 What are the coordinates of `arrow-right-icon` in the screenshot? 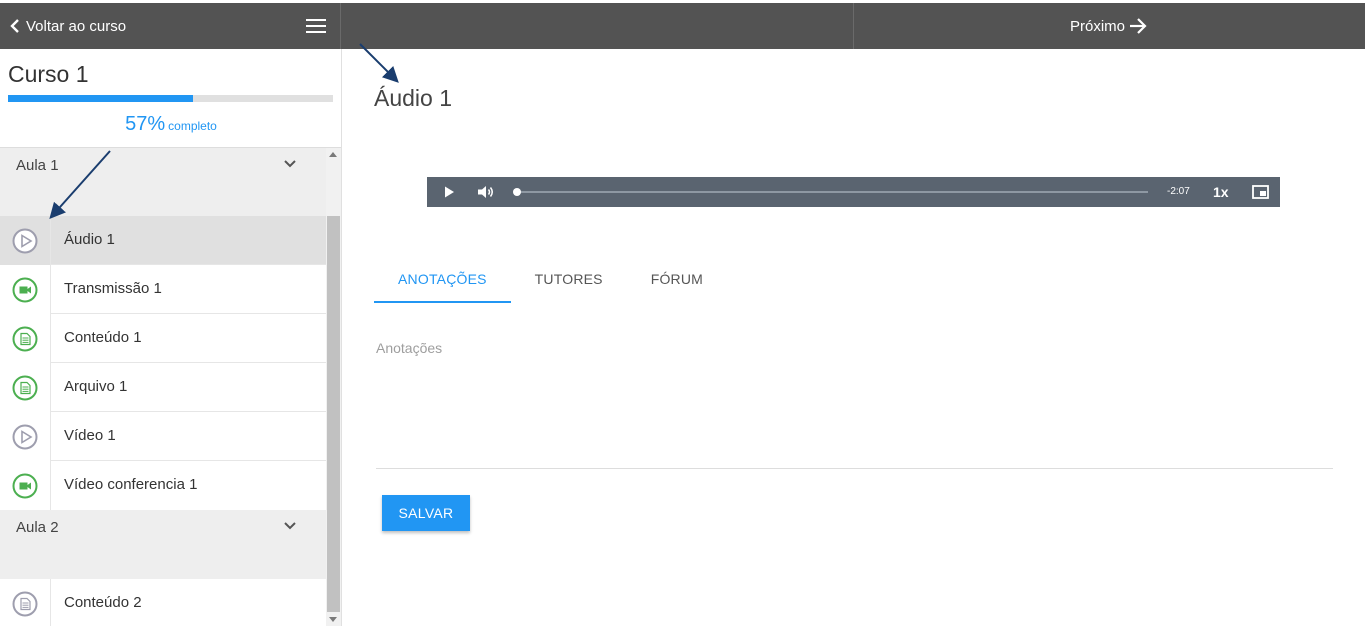 It's located at (1138, 26).